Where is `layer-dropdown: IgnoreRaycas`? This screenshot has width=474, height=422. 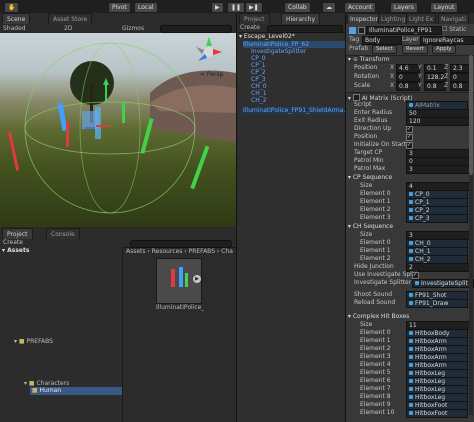
layer-dropdown: IgnoreRaycas is located at coordinates (447, 40).